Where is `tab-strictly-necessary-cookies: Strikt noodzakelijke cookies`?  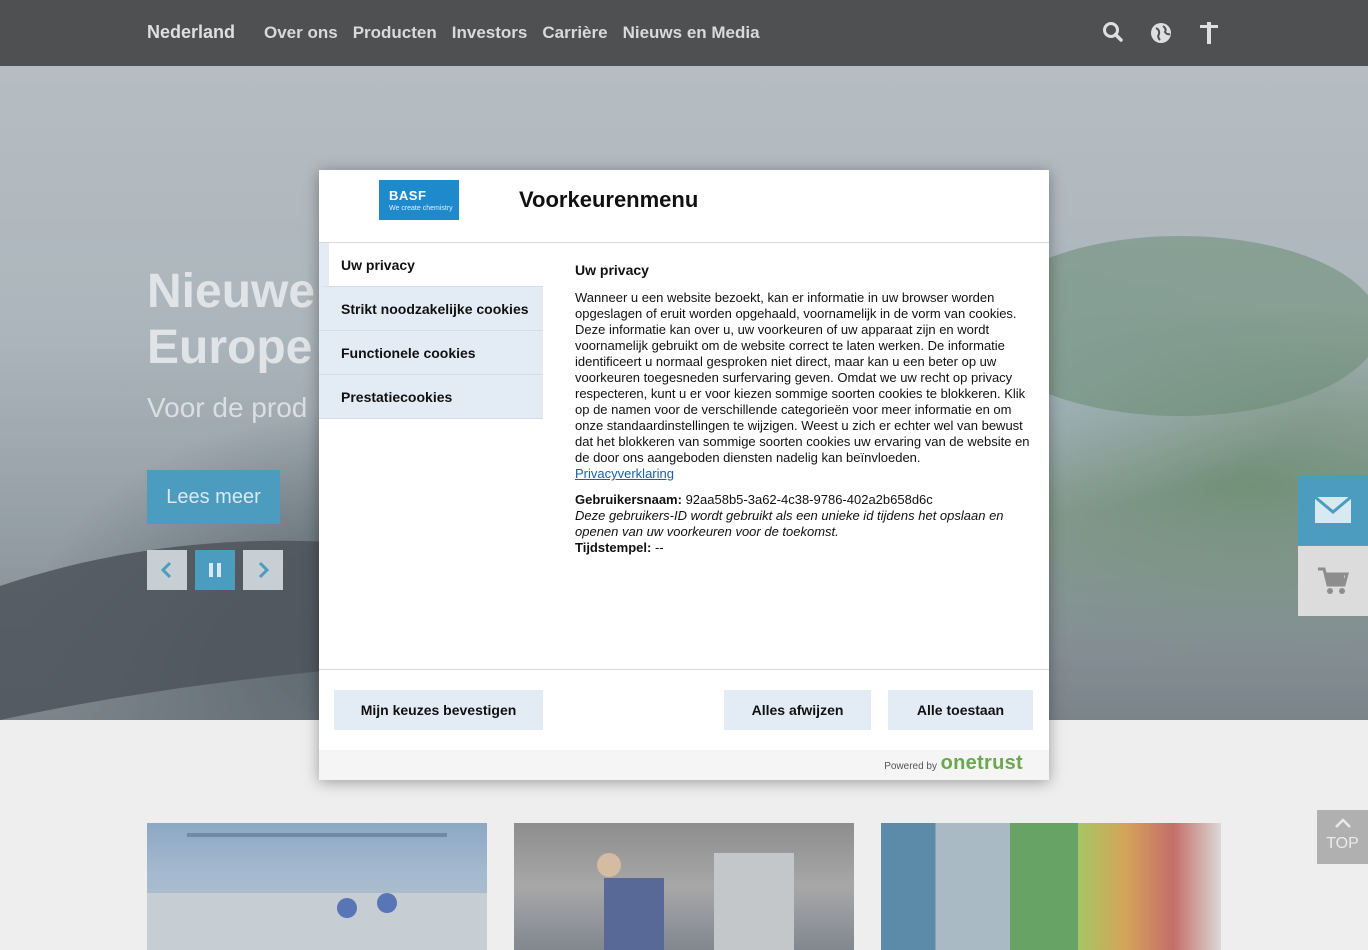
tab-strictly-necessary-cookies: Strikt noodzakelijke cookies is located at coordinates (431, 309).